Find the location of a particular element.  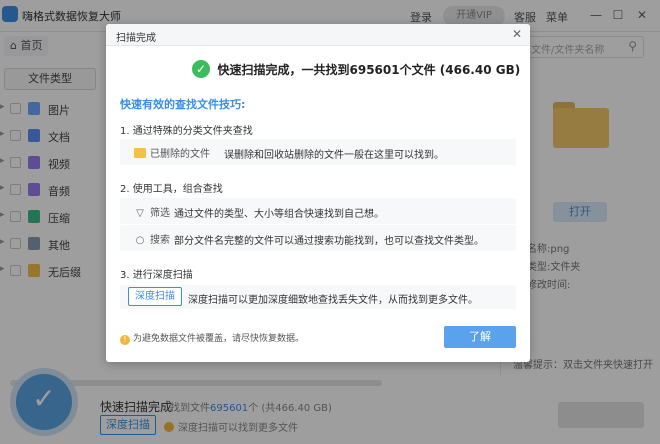

overwrite-warning: ! 为避免数据文件被覆盖，请尽快恢复数据。 is located at coordinates (212, 338).